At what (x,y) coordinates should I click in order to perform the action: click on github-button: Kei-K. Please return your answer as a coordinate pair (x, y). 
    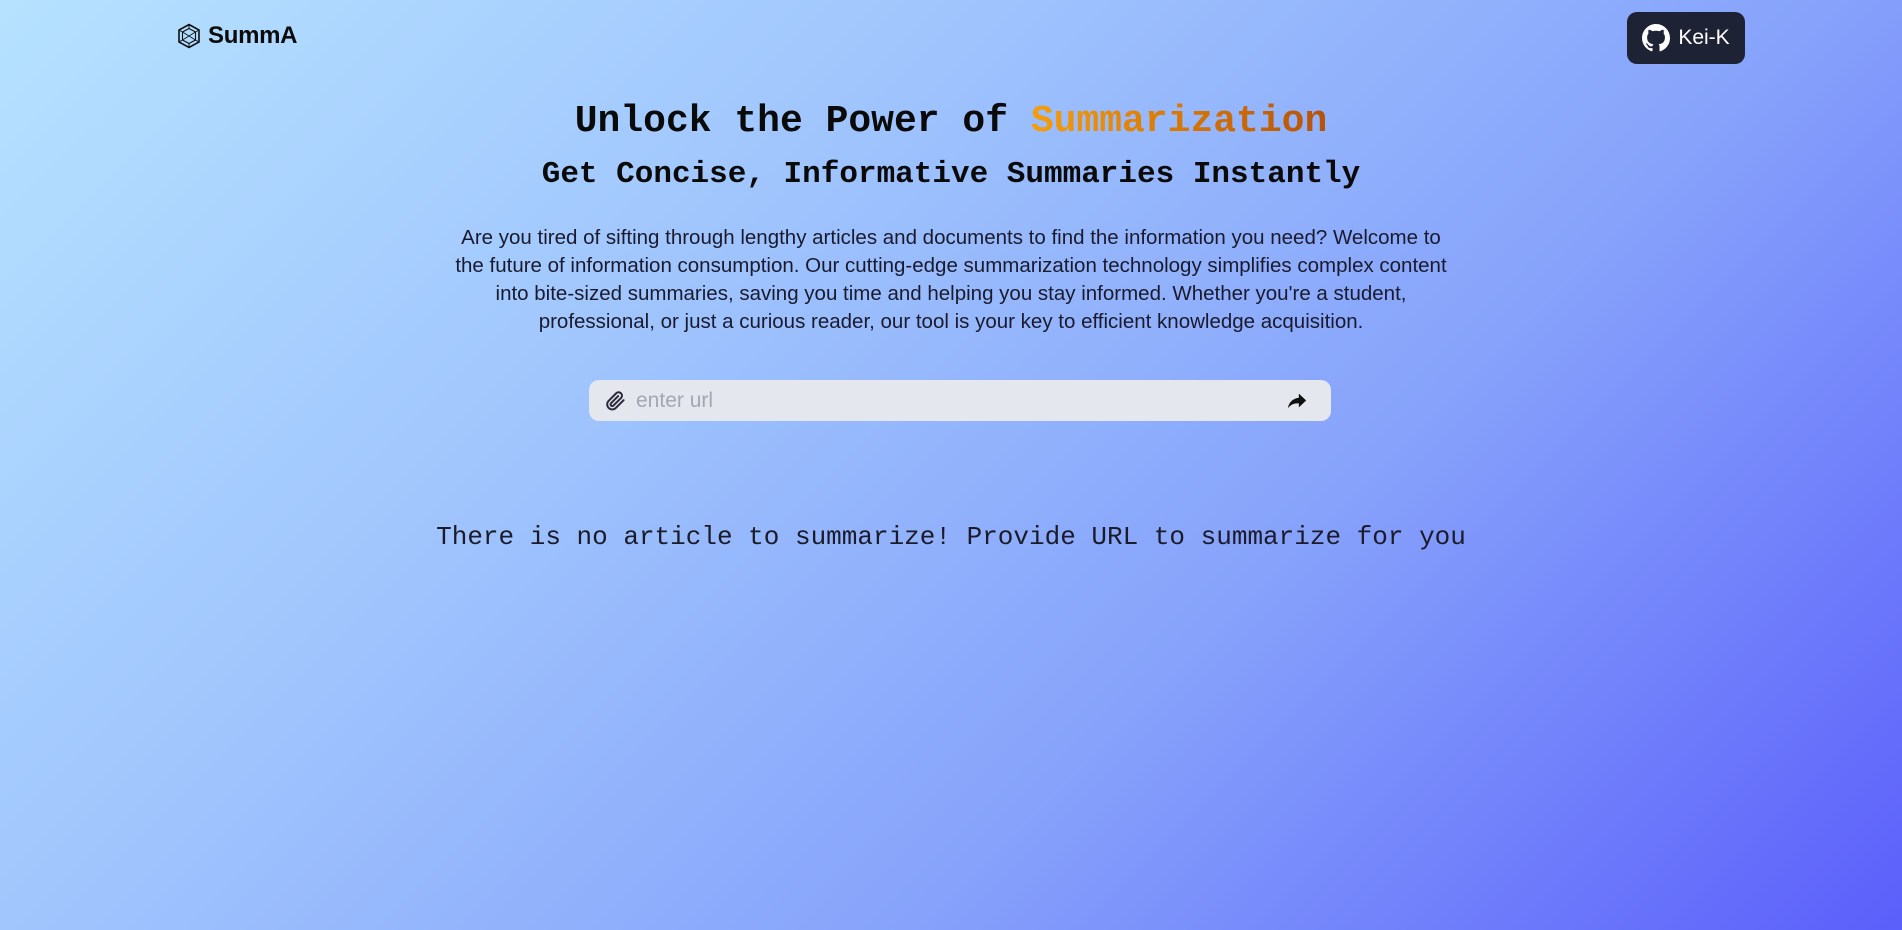
    Looking at the image, I should click on (1686, 38).